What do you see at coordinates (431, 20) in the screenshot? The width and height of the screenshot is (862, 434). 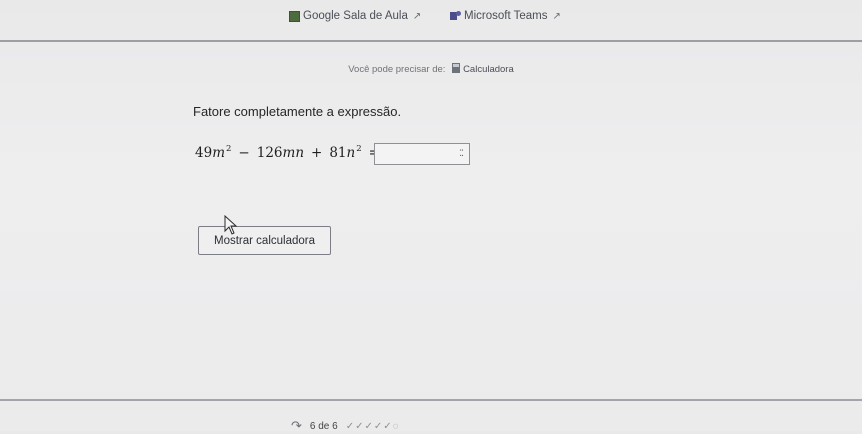 I see `top-bar: Google Sala de Aula ↗ Microsoft Teams ↗` at bounding box center [431, 20].